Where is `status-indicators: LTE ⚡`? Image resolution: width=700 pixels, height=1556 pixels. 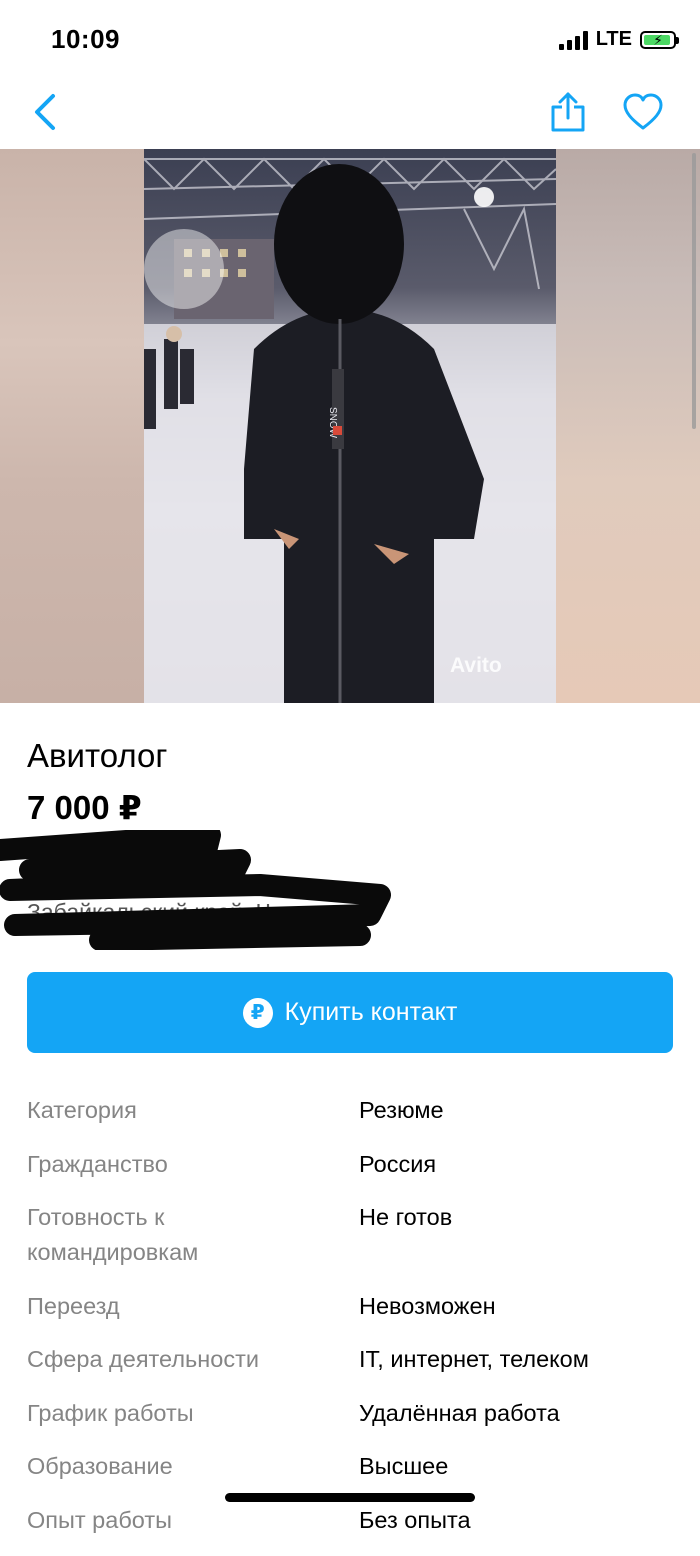
status-indicators: LTE ⚡ is located at coordinates (618, 39).